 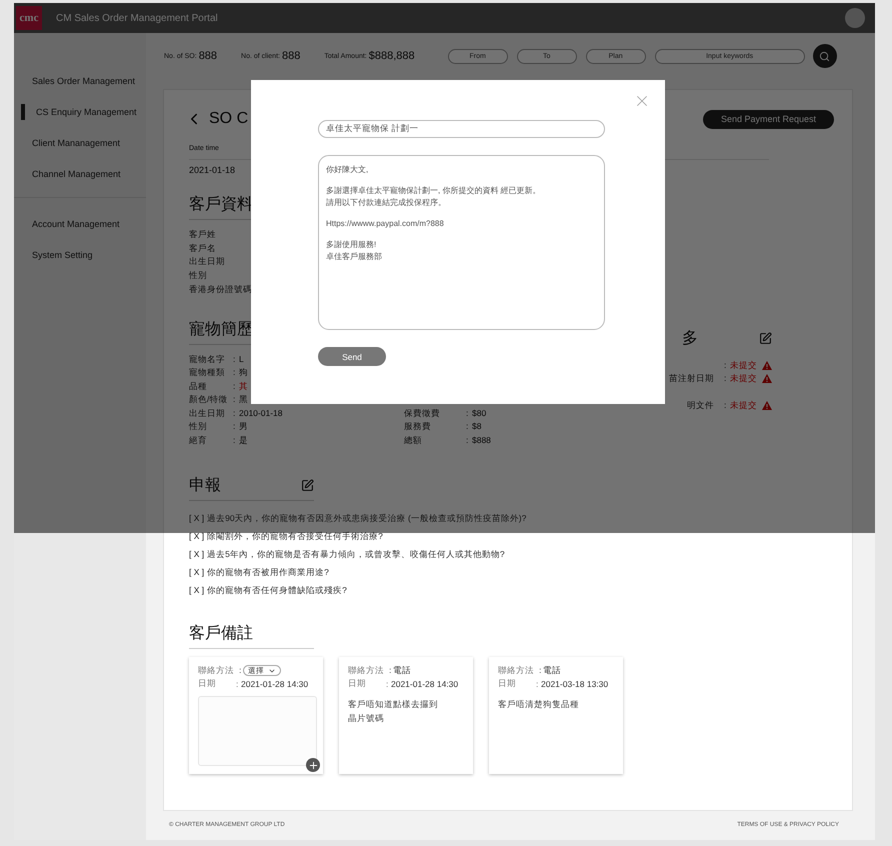 I want to click on search-button, so click(x=824, y=56).